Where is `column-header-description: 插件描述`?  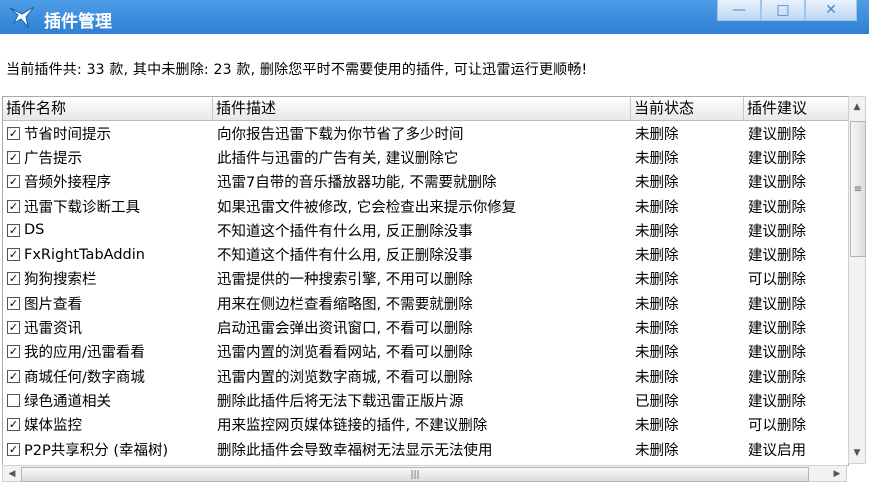 column-header-description: 插件描述 is located at coordinates (422, 108).